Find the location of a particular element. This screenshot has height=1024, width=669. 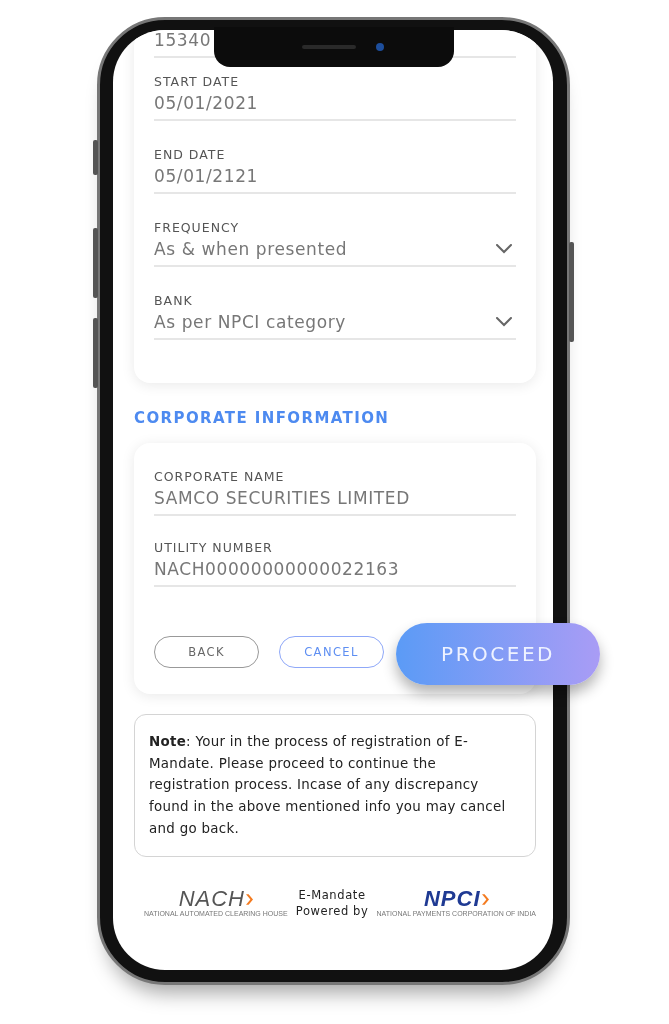

field-label: CORPORATE NAME is located at coordinates (219, 476).